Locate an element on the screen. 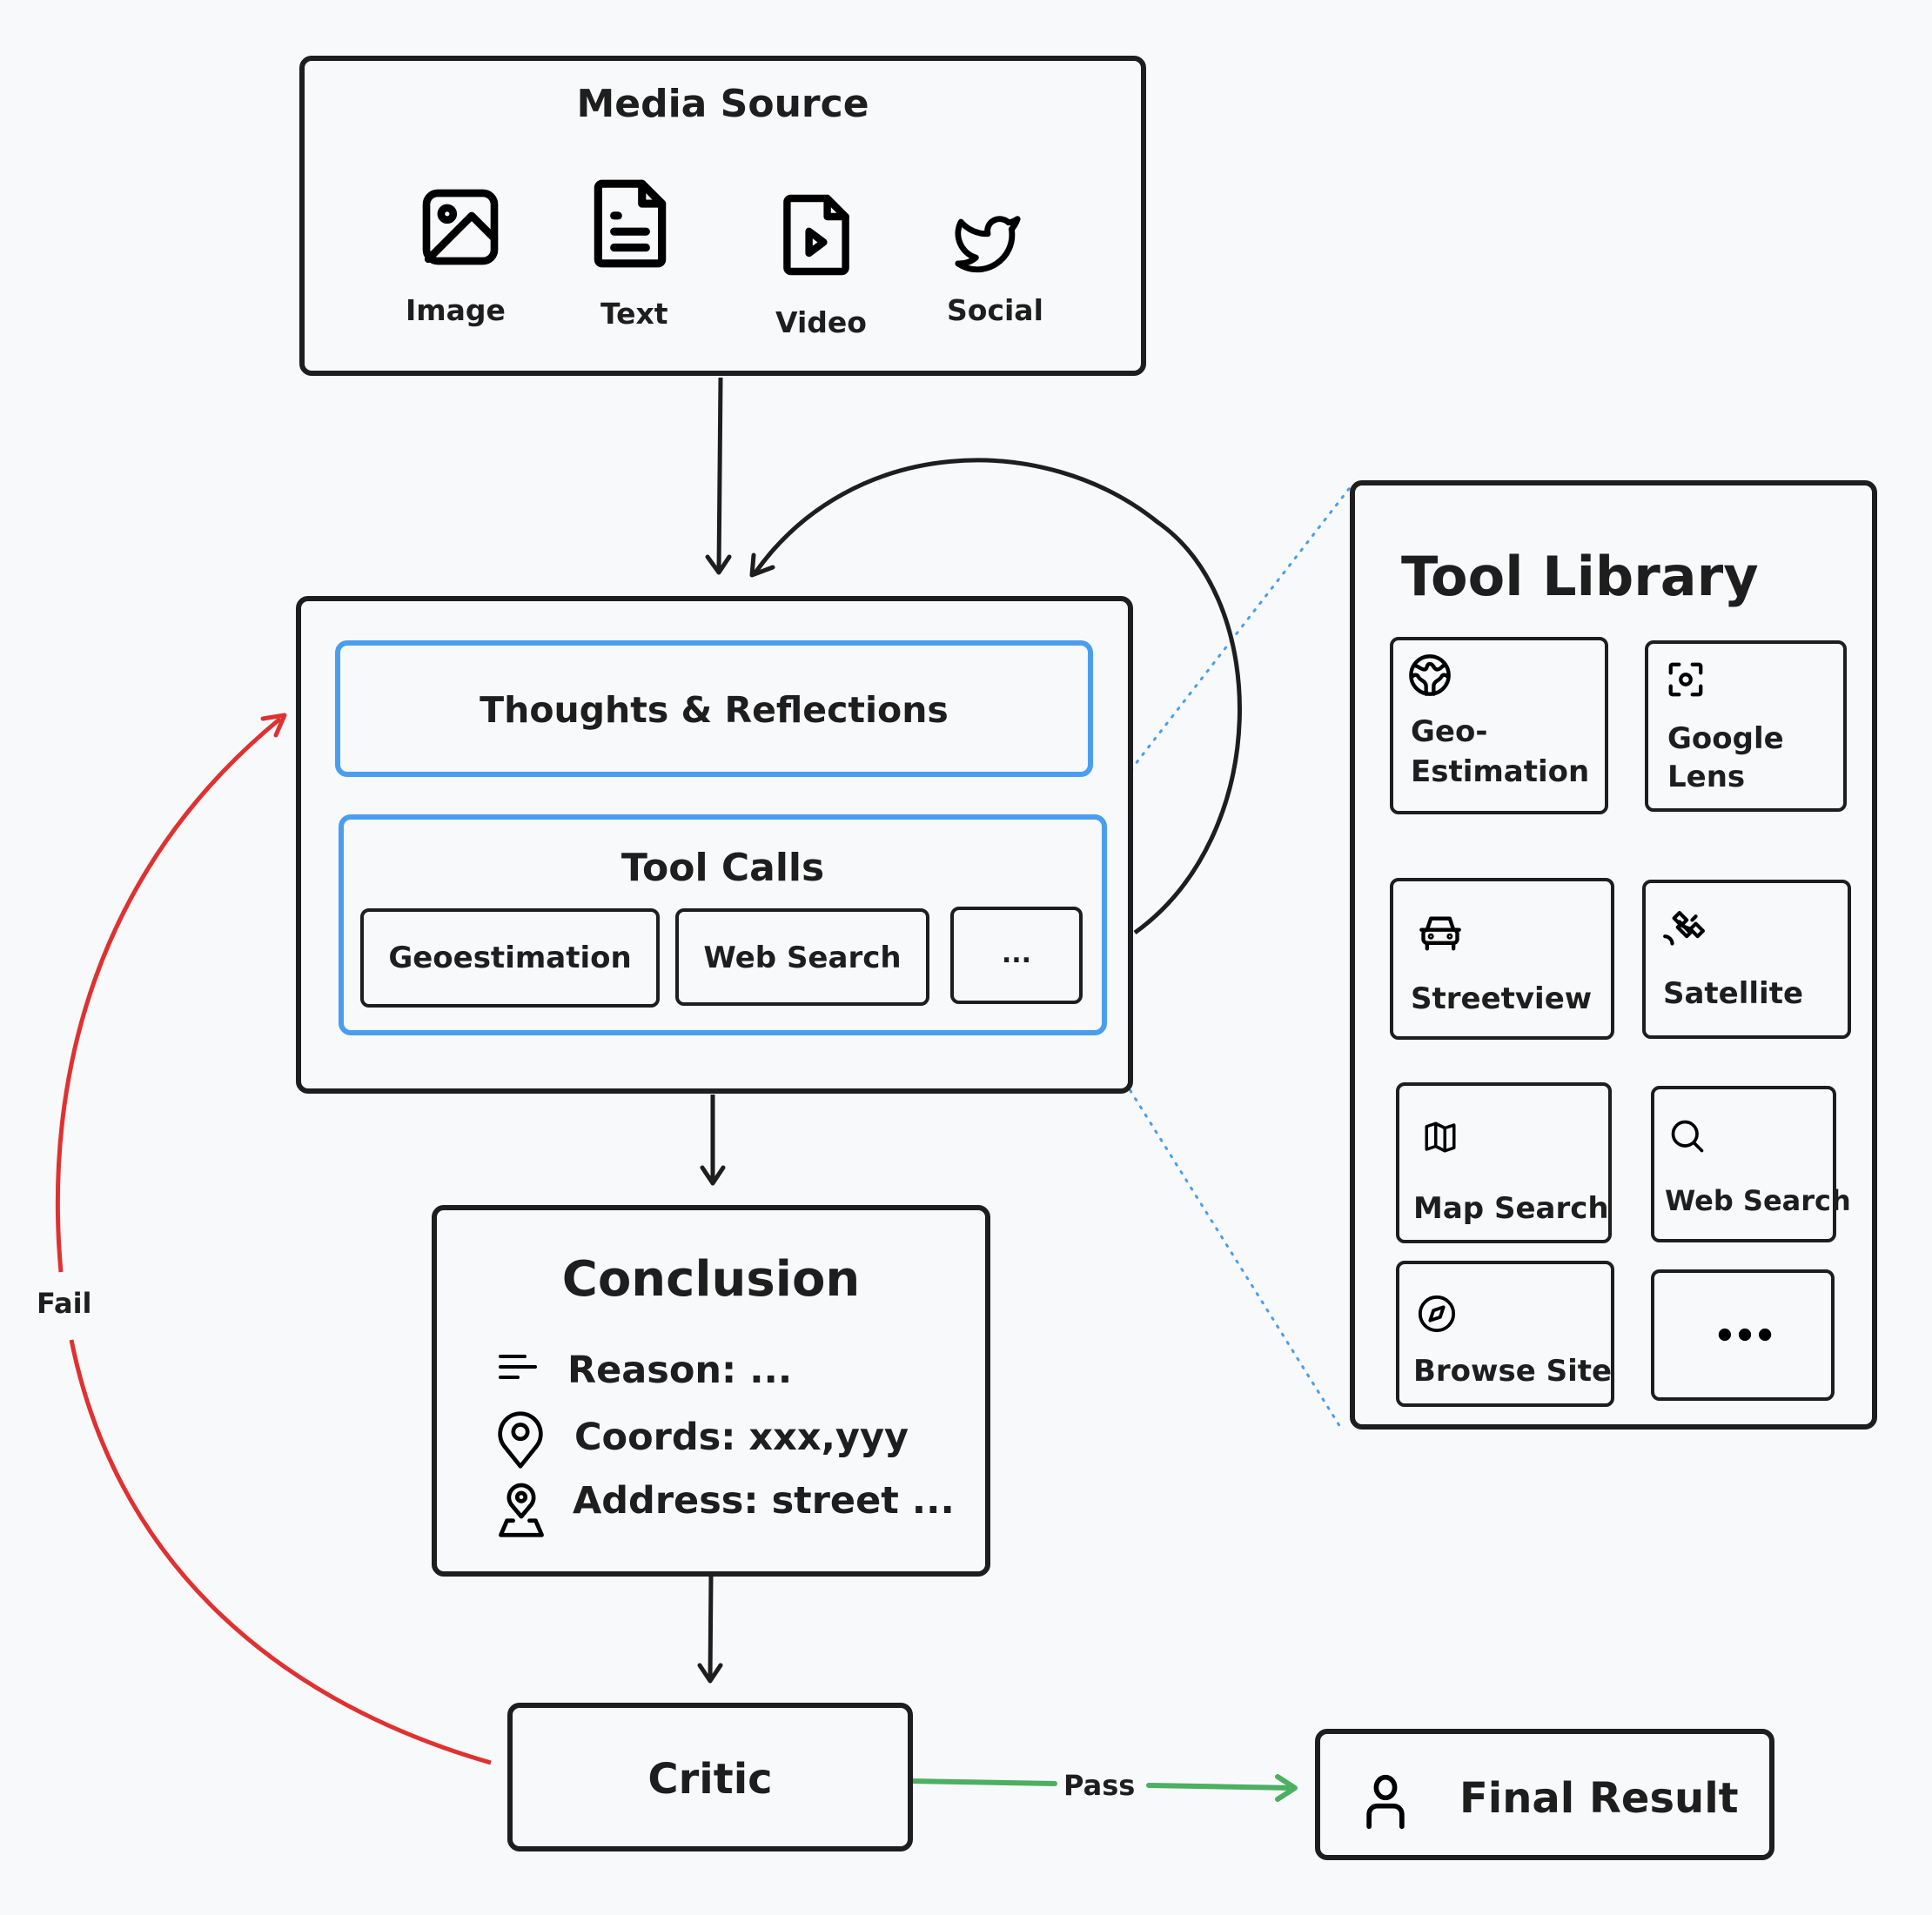 This screenshot has height=1915, width=1932. arrowhead-fail is located at coordinates (274, 725).